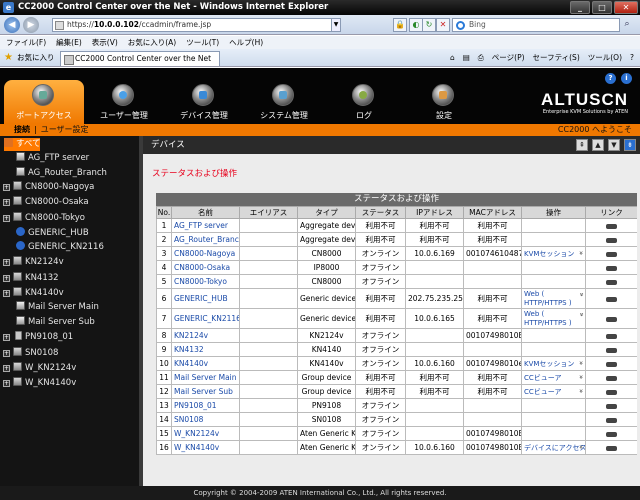  Describe the element at coordinates (205, 239) in the screenshot. I see `device-name-link: AG_Router_Branch` at that location.